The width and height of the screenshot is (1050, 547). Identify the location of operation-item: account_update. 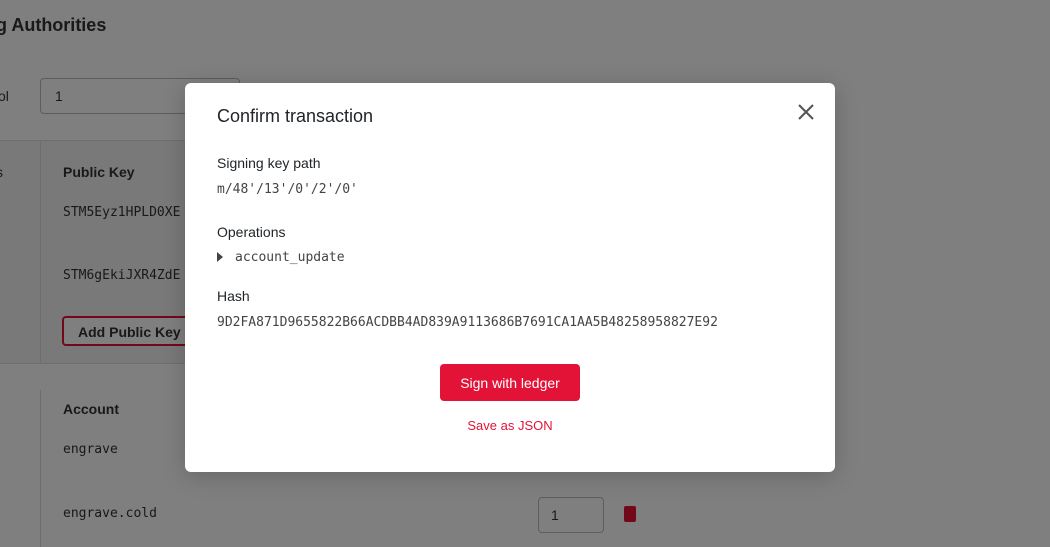
(290, 257).